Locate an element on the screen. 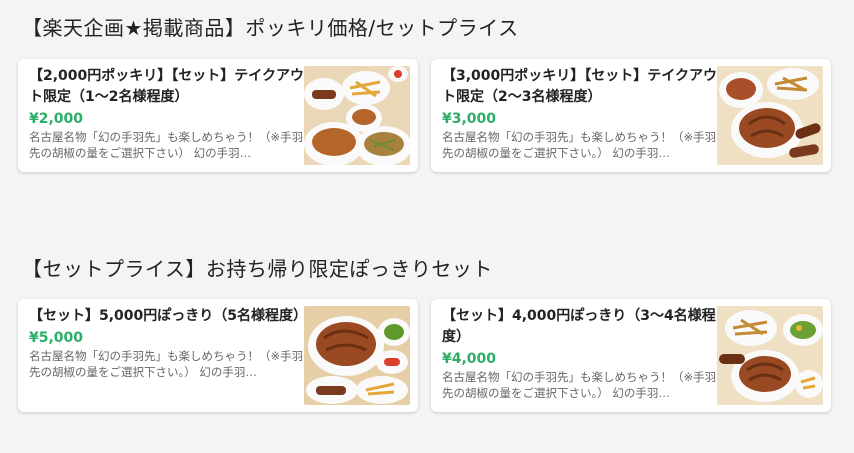 Image resolution: width=854 pixels, height=453 pixels. product-title: 【セット】4,000円ぽっきり（3～4名様程度） is located at coordinates (580, 327).